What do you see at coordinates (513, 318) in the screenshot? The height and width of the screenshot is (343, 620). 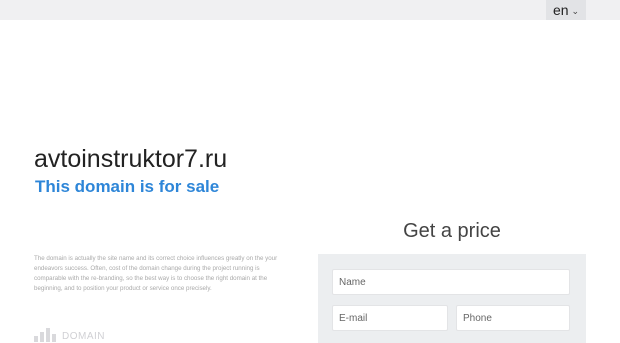 I see `phone-field: Phone` at bounding box center [513, 318].